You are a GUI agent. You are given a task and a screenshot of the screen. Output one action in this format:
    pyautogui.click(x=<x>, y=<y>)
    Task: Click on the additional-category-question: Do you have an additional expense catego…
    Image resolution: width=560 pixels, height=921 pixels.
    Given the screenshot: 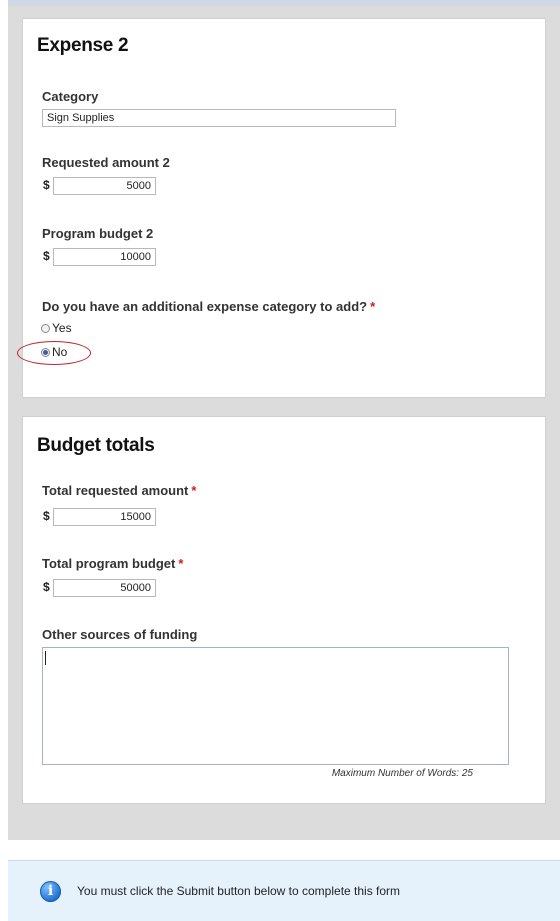 What is the action you would take?
    pyautogui.click(x=208, y=306)
    